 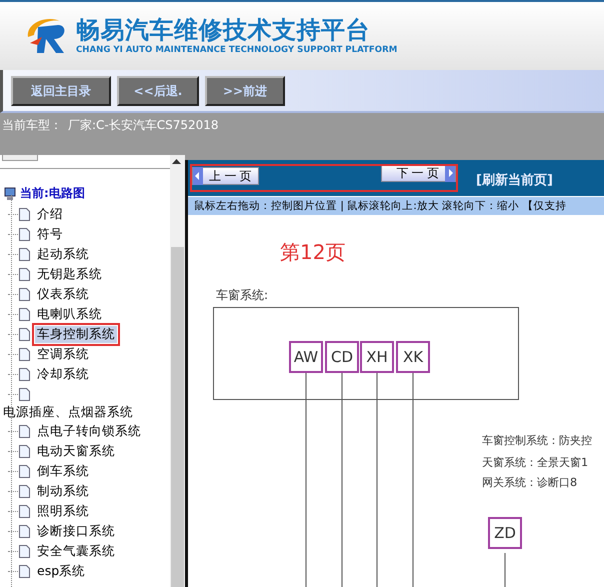 What do you see at coordinates (505, 569) in the screenshot?
I see `wire-line` at bounding box center [505, 569].